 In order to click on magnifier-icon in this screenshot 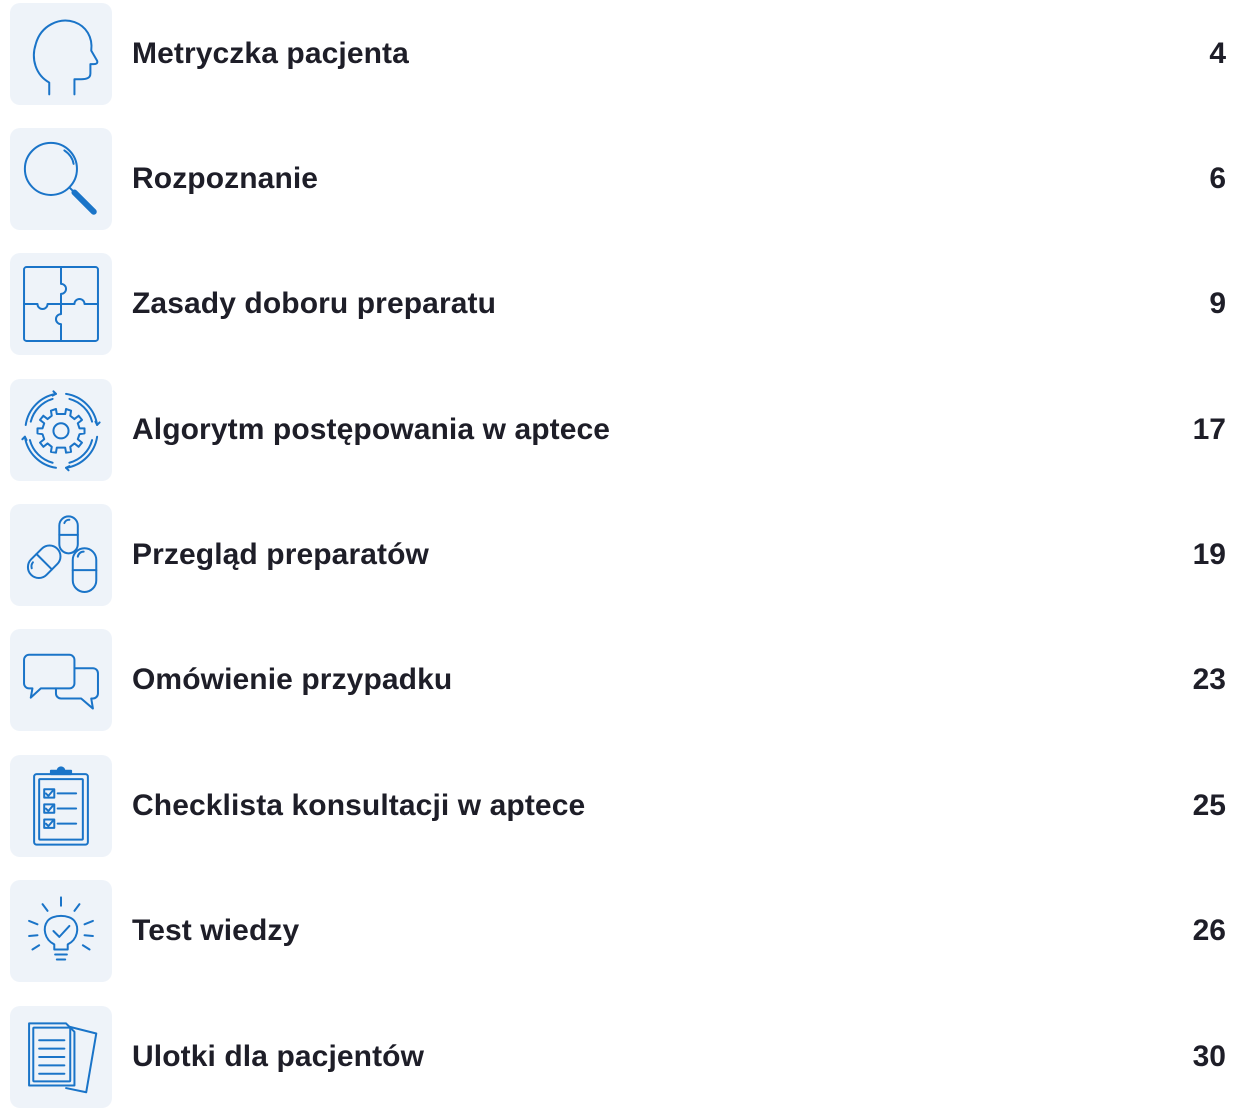, I will do `click(61, 179)`.